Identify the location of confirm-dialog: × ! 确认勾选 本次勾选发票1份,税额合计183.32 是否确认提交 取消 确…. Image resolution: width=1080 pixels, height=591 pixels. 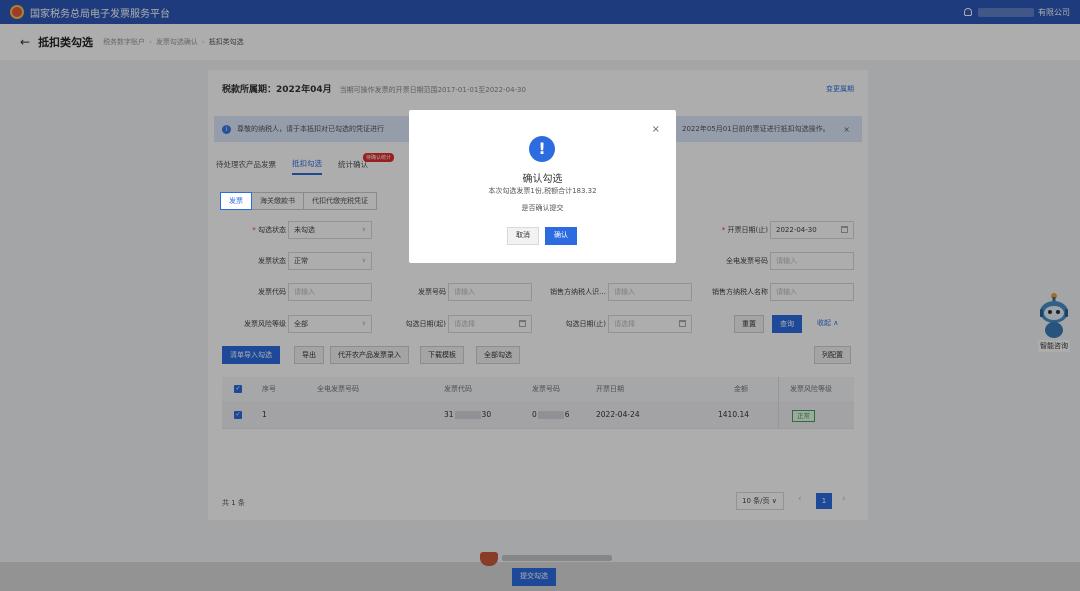
(542, 186).